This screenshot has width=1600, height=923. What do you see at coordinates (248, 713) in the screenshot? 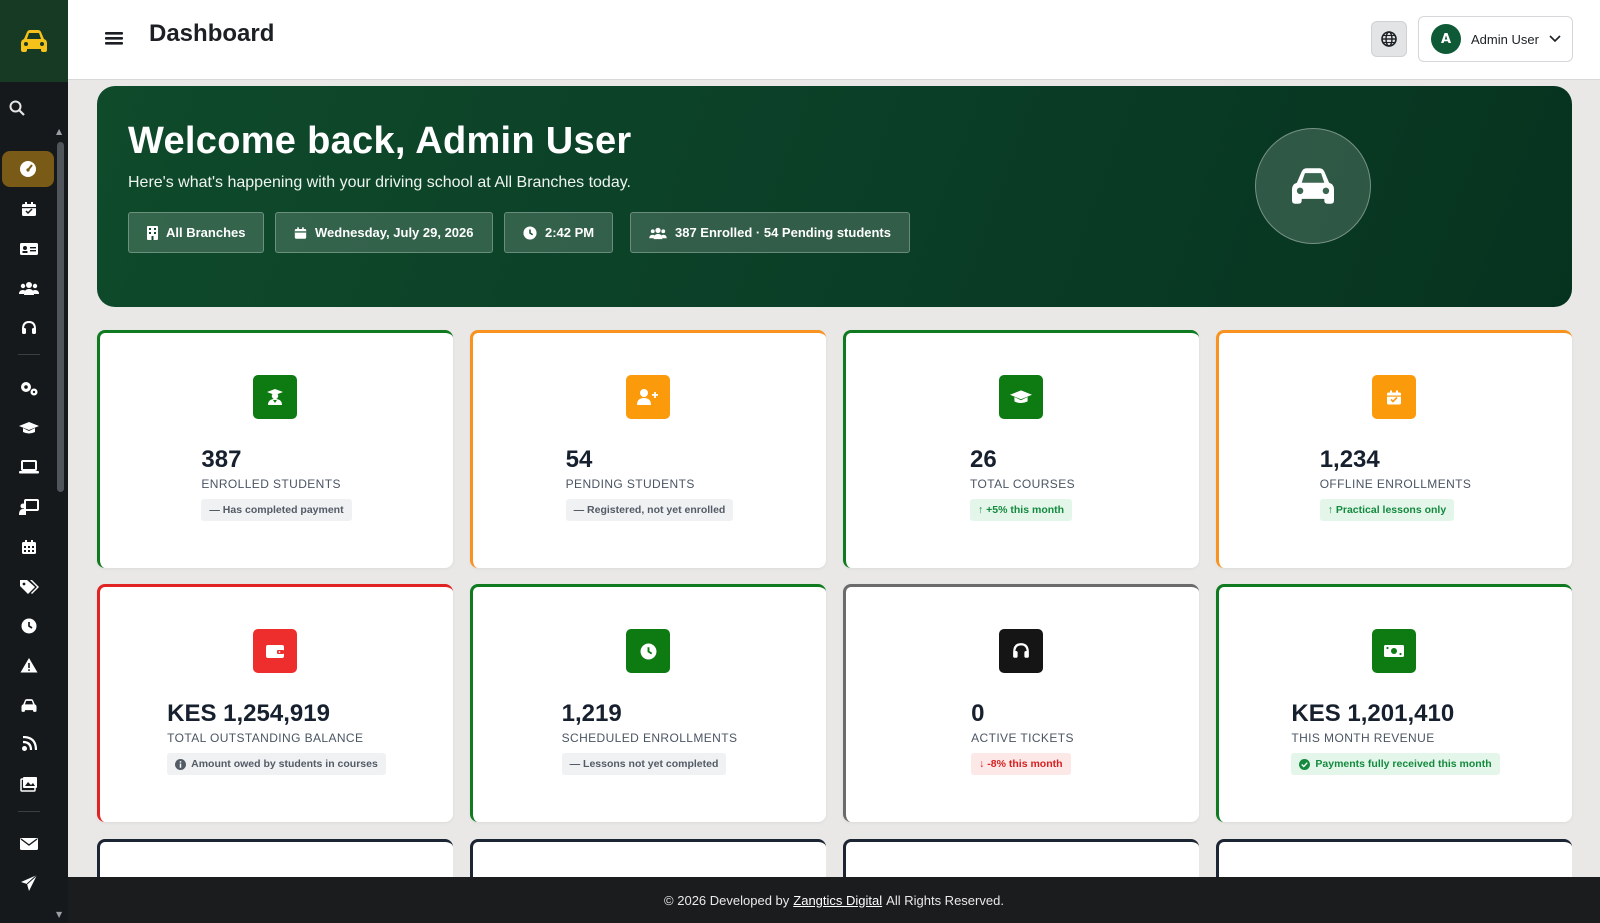
I see `stat-value: KES 1,254,919` at bounding box center [248, 713].